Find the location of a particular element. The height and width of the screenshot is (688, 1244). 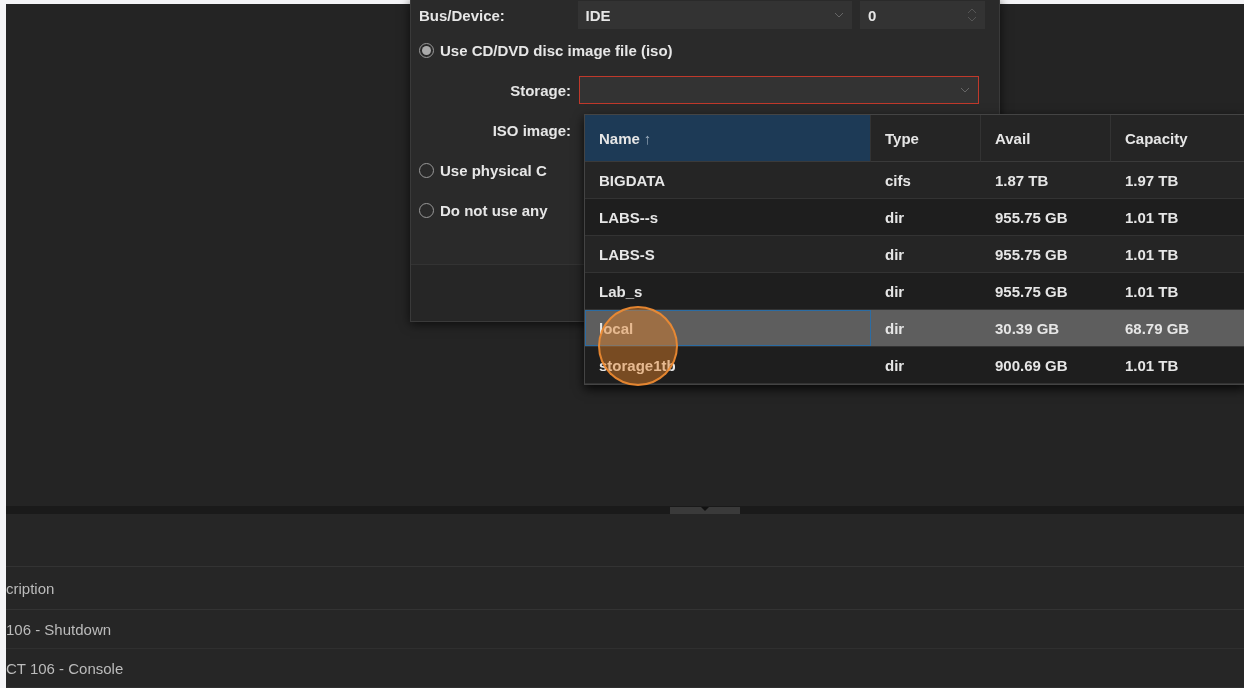

bus-dropdown: IDE is located at coordinates (715, 15).